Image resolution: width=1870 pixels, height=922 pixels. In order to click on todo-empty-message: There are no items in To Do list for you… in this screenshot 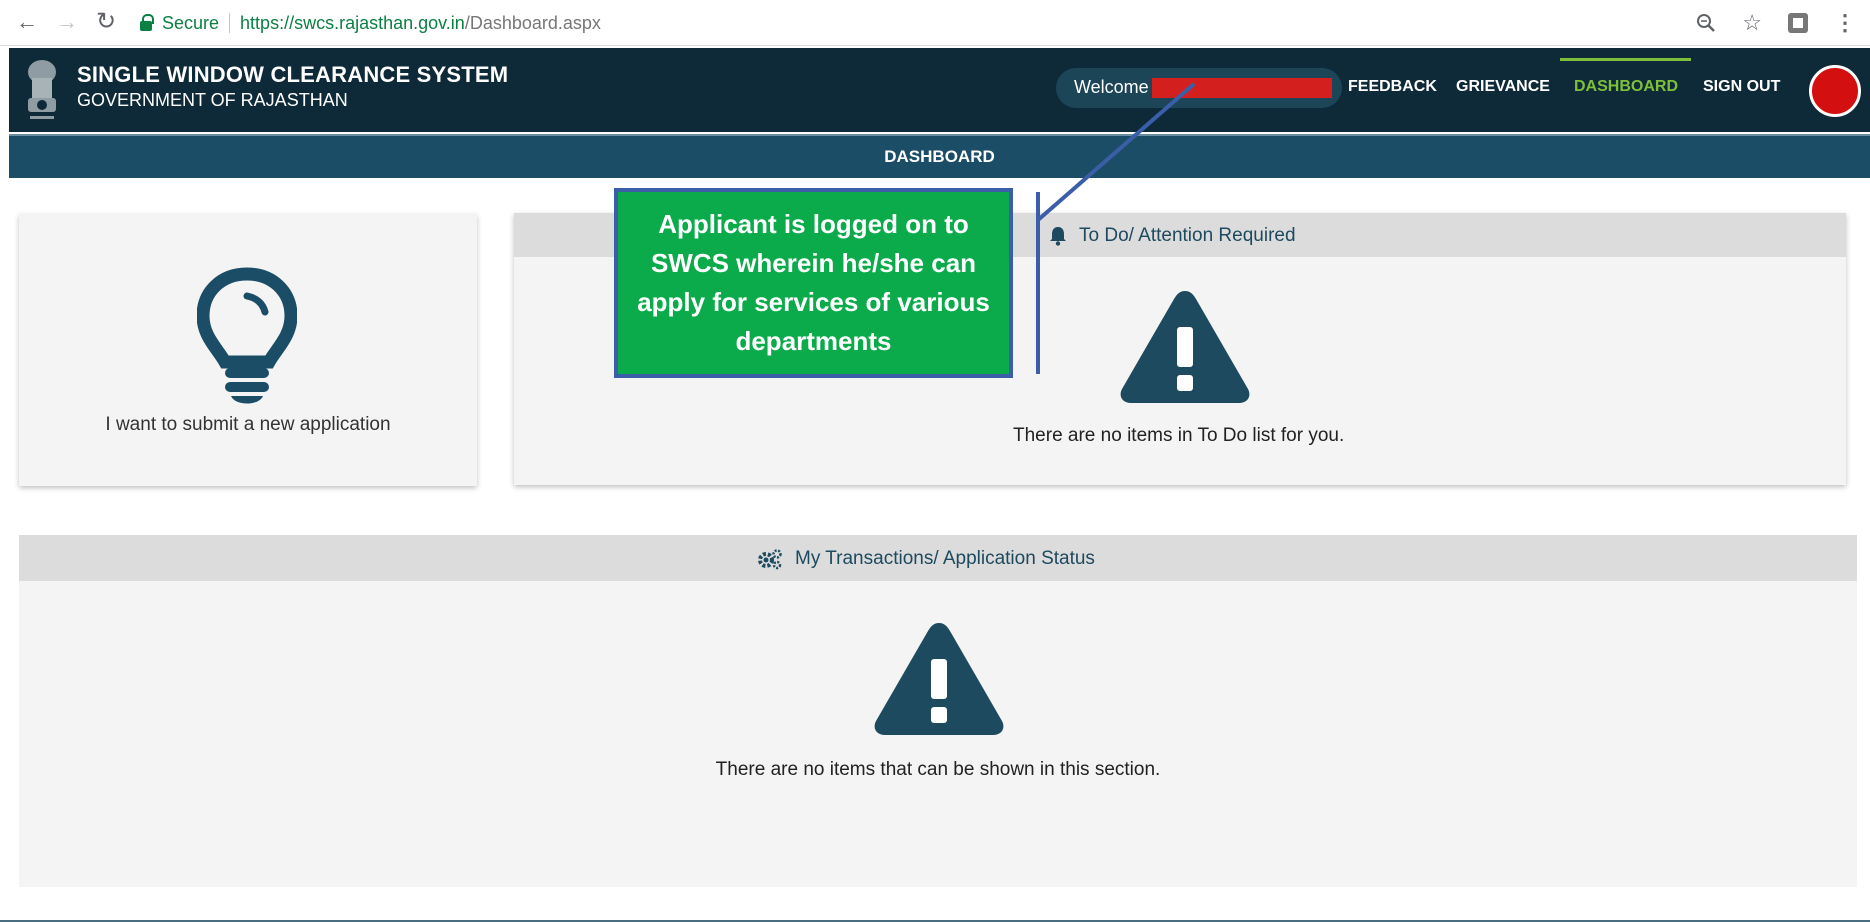, I will do `click(1179, 435)`.